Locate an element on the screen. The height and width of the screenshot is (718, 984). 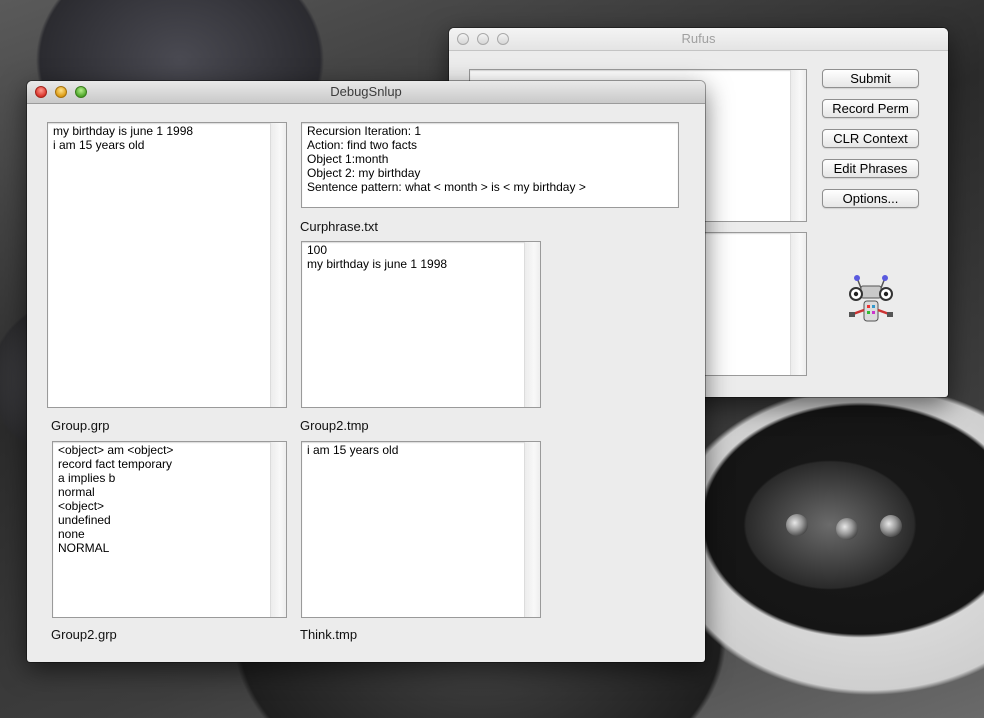
group2-grp-label: Group2.grp is located at coordinates (84, 634).